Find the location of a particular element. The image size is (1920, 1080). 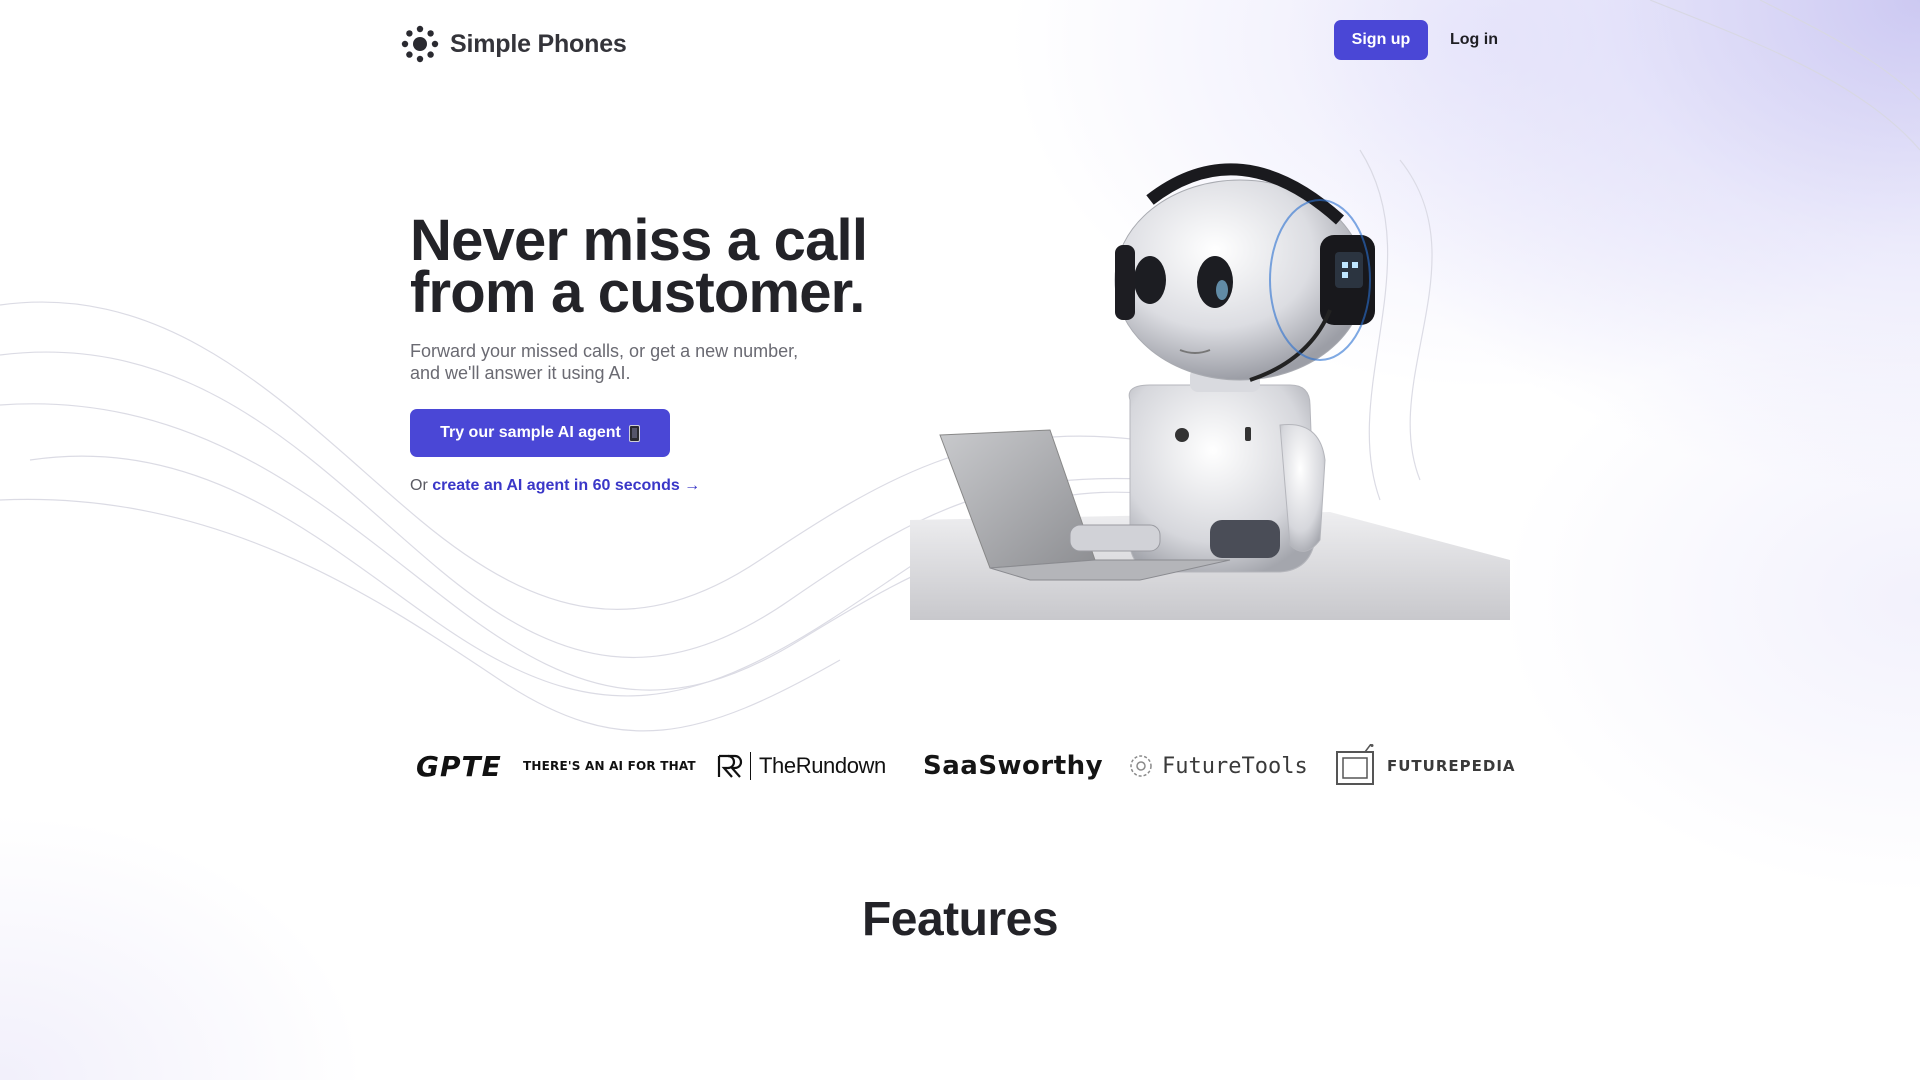

logo-futurepedia: FUTUREPEDIA is located at coordinates (1425, 766).